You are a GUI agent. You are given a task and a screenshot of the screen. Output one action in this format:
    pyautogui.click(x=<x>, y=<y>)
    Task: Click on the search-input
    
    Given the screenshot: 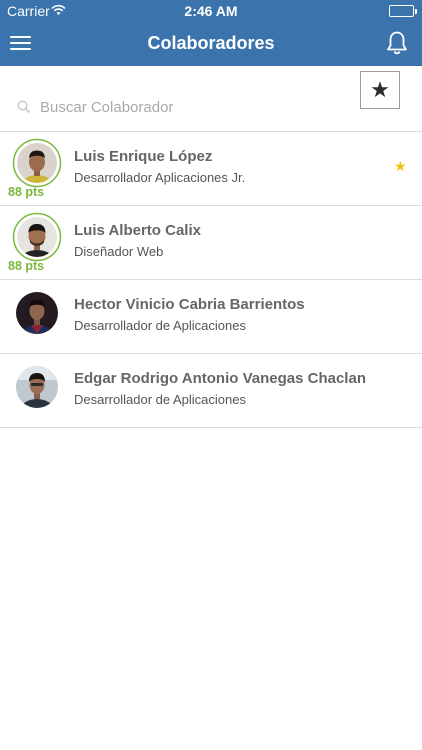 What is the action you would take?
    pyautogui.click(x=190, y=107)
    